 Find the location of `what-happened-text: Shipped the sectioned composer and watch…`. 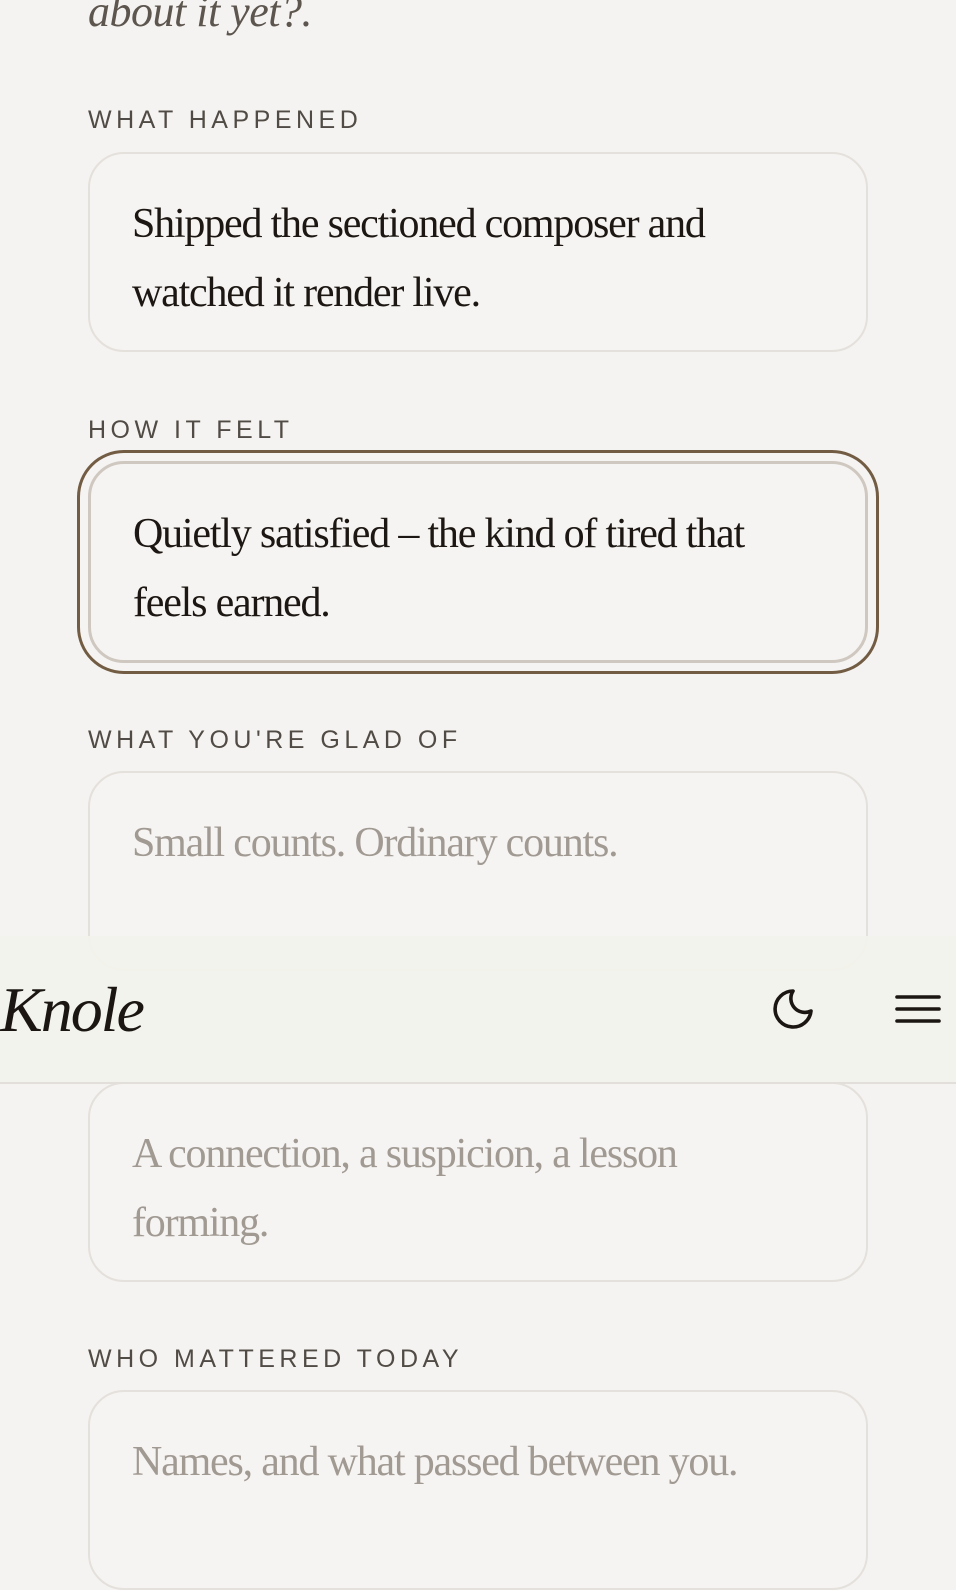

what-happened-text: Shipped the sectioned composer and watch… is located at coordinates (419, 258).